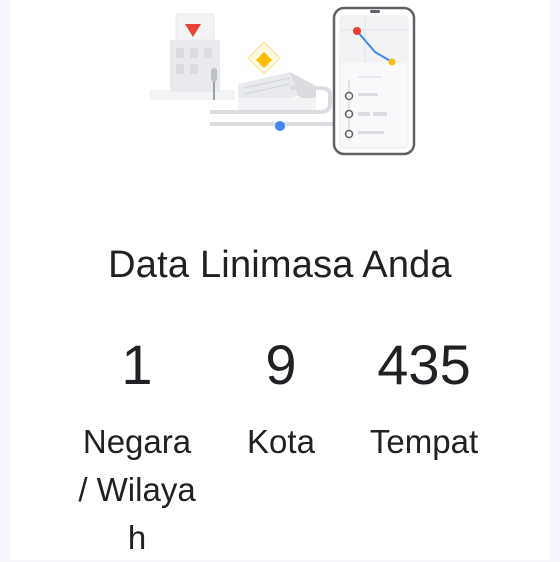 This screenshot has height=562, width=560. I want to click on timeline-illustration, so click(283, 81).